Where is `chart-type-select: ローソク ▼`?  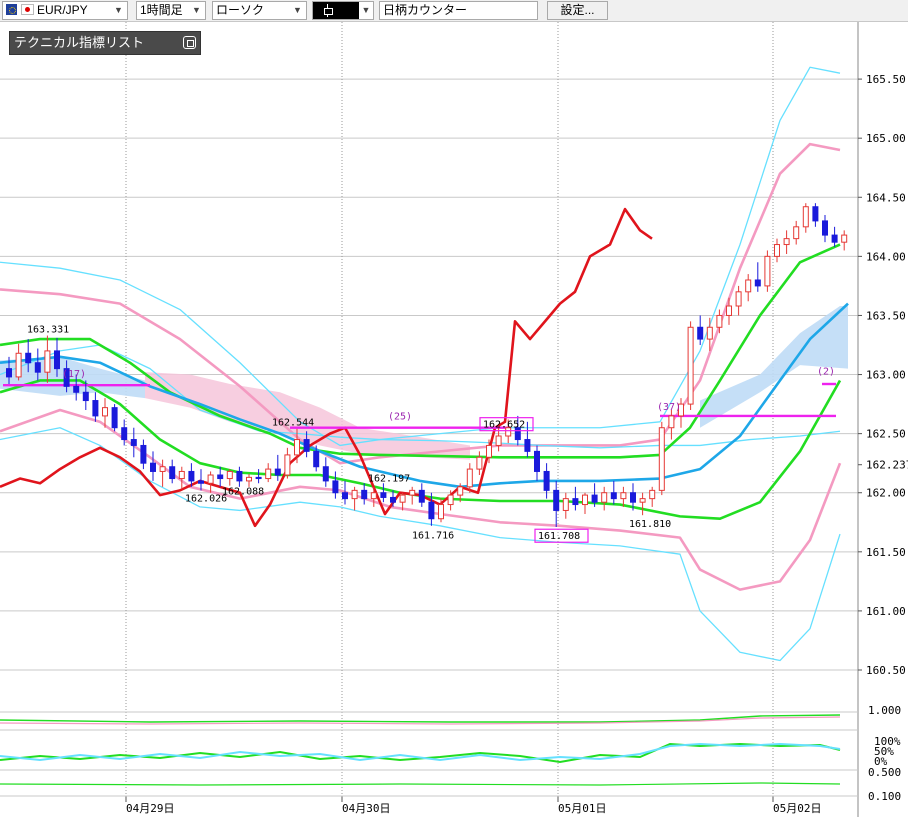 chart-type-select: ローソク ▼ is located at coordinates (259, 10).